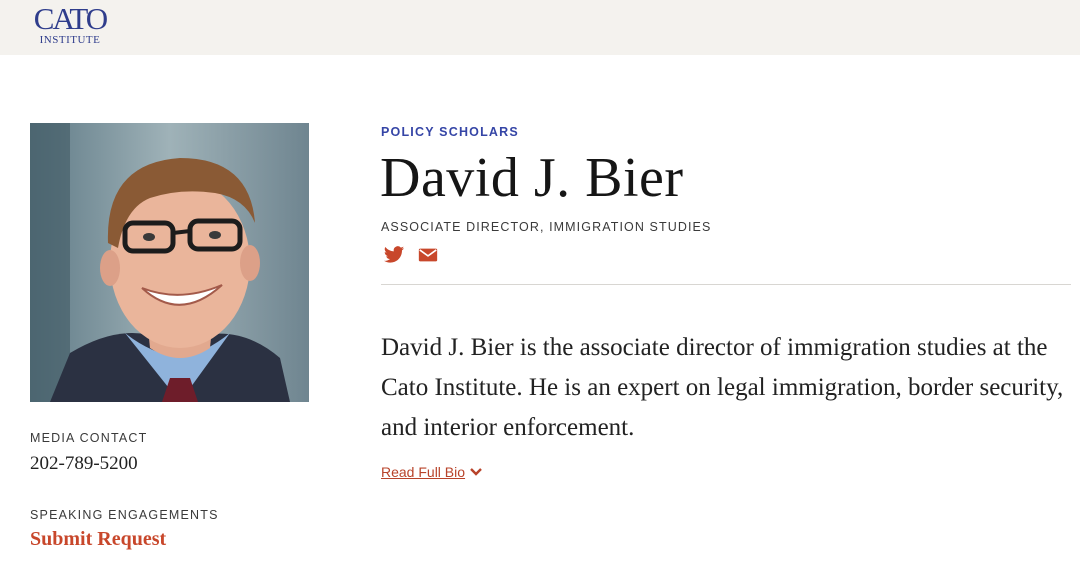 This screenshot has width=1080, height=577. What do you see at coordinates (98, 539) in the screenshot?
I see `submit-request-link: Submit Request` at bounding box center [98, 539].